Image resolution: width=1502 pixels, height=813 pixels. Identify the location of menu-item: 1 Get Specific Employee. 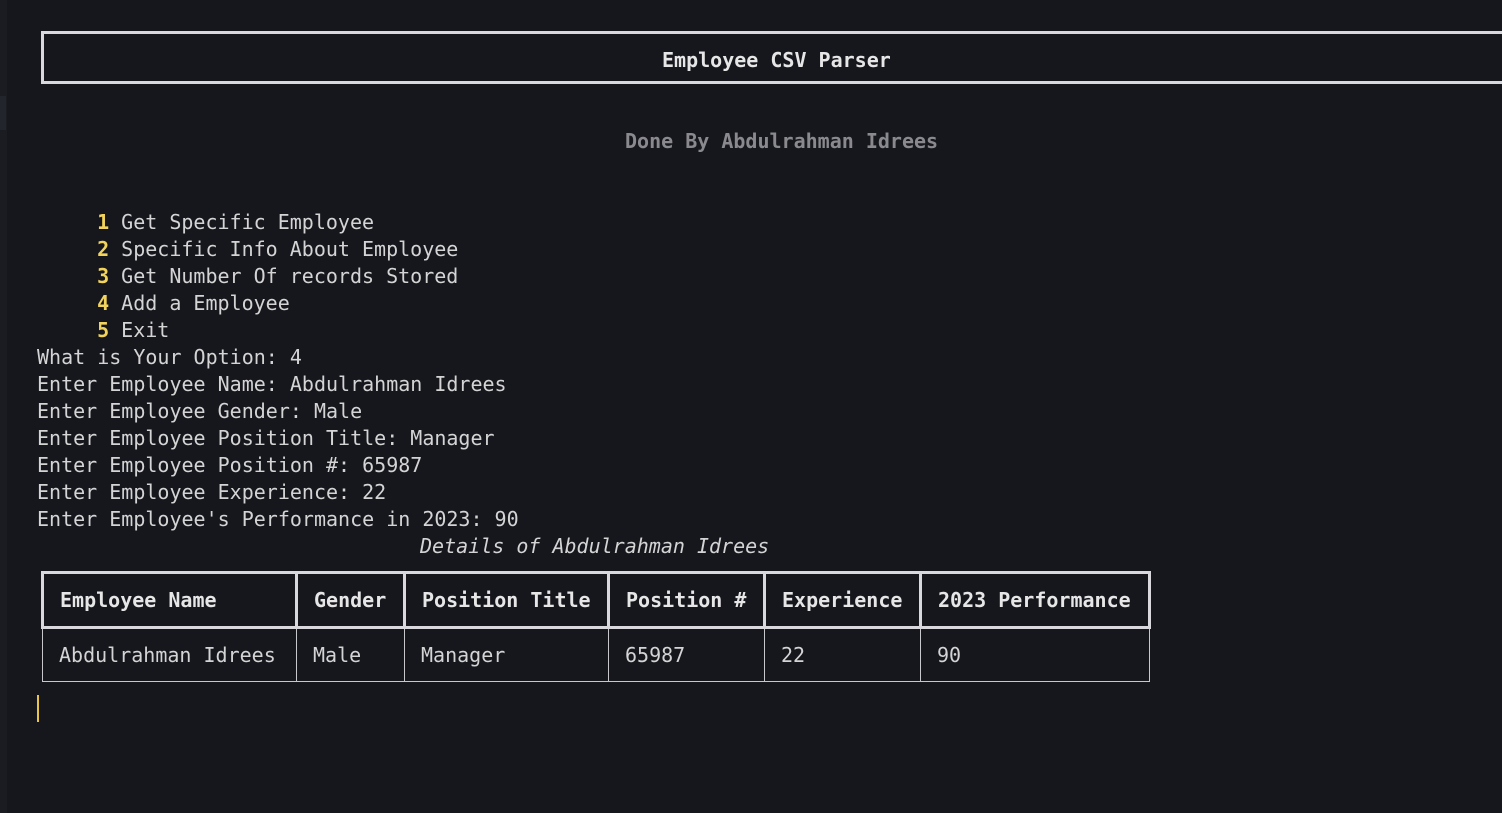
(253, 208).